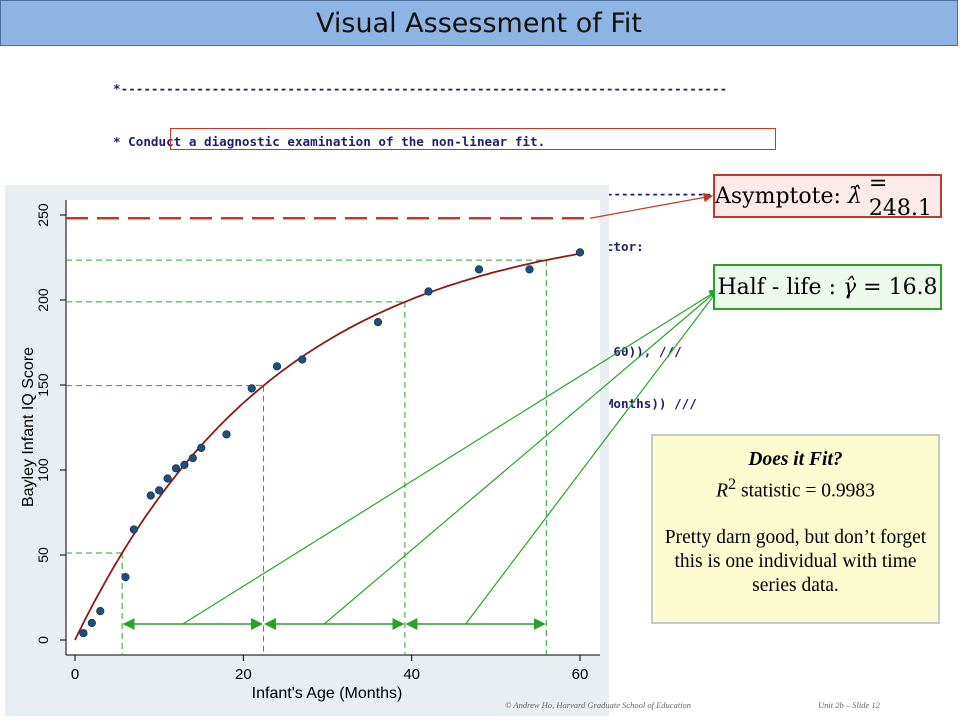  What do you see at coordinates (900, 196) in the screenshot?
I see `asymptote-value: = 248.1` at bounding box center [900, 196].